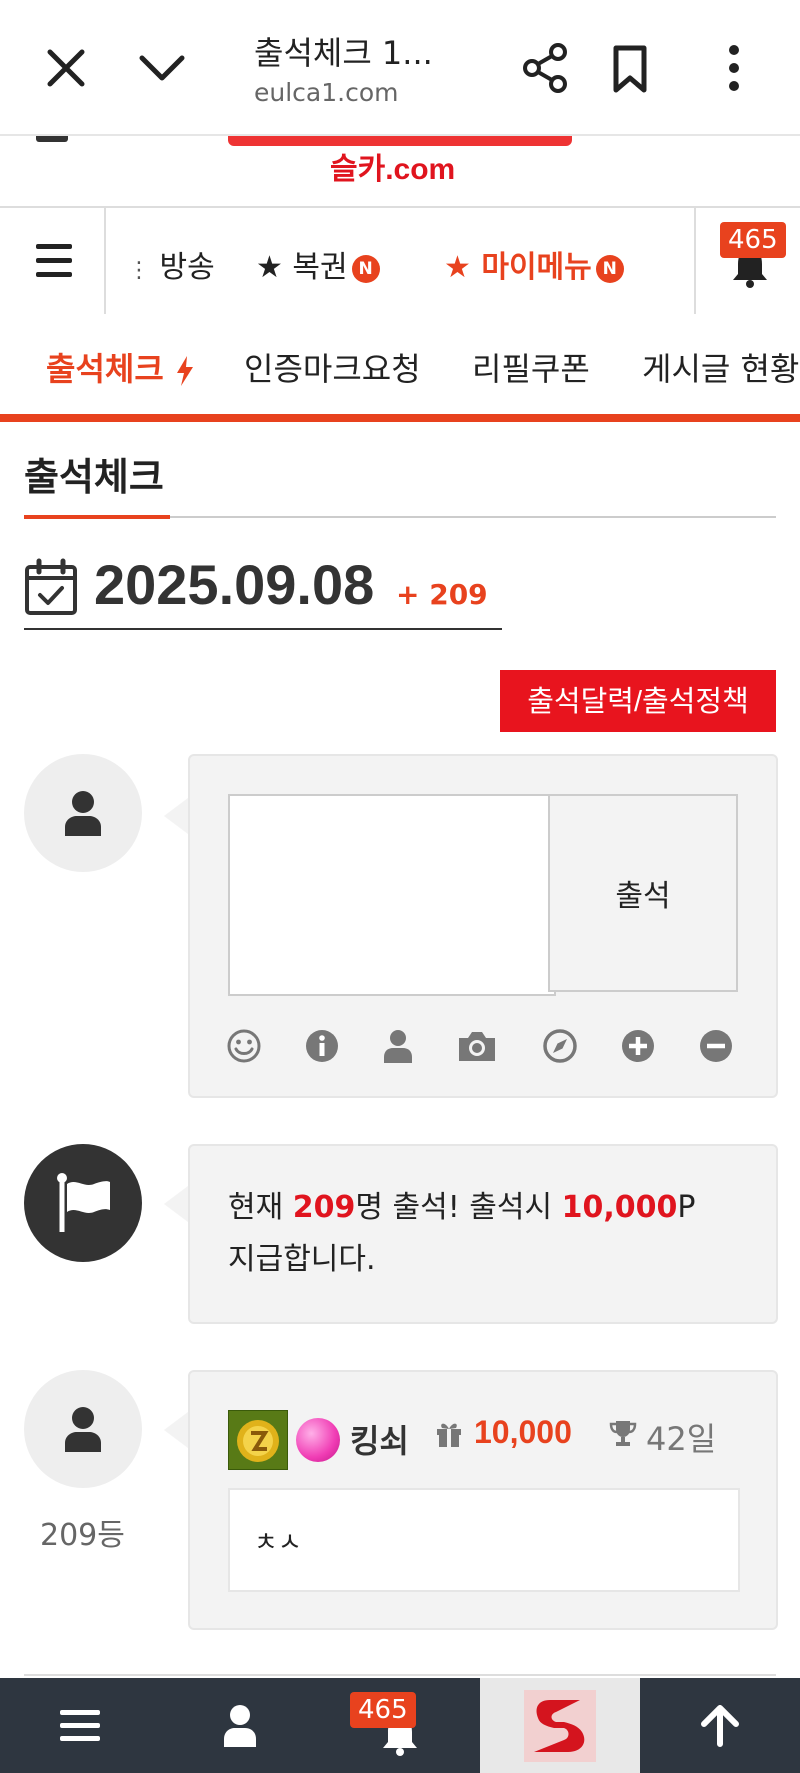 The image size is (800, 1773). I want to click on scroll-top-button, so click(720, 1725).